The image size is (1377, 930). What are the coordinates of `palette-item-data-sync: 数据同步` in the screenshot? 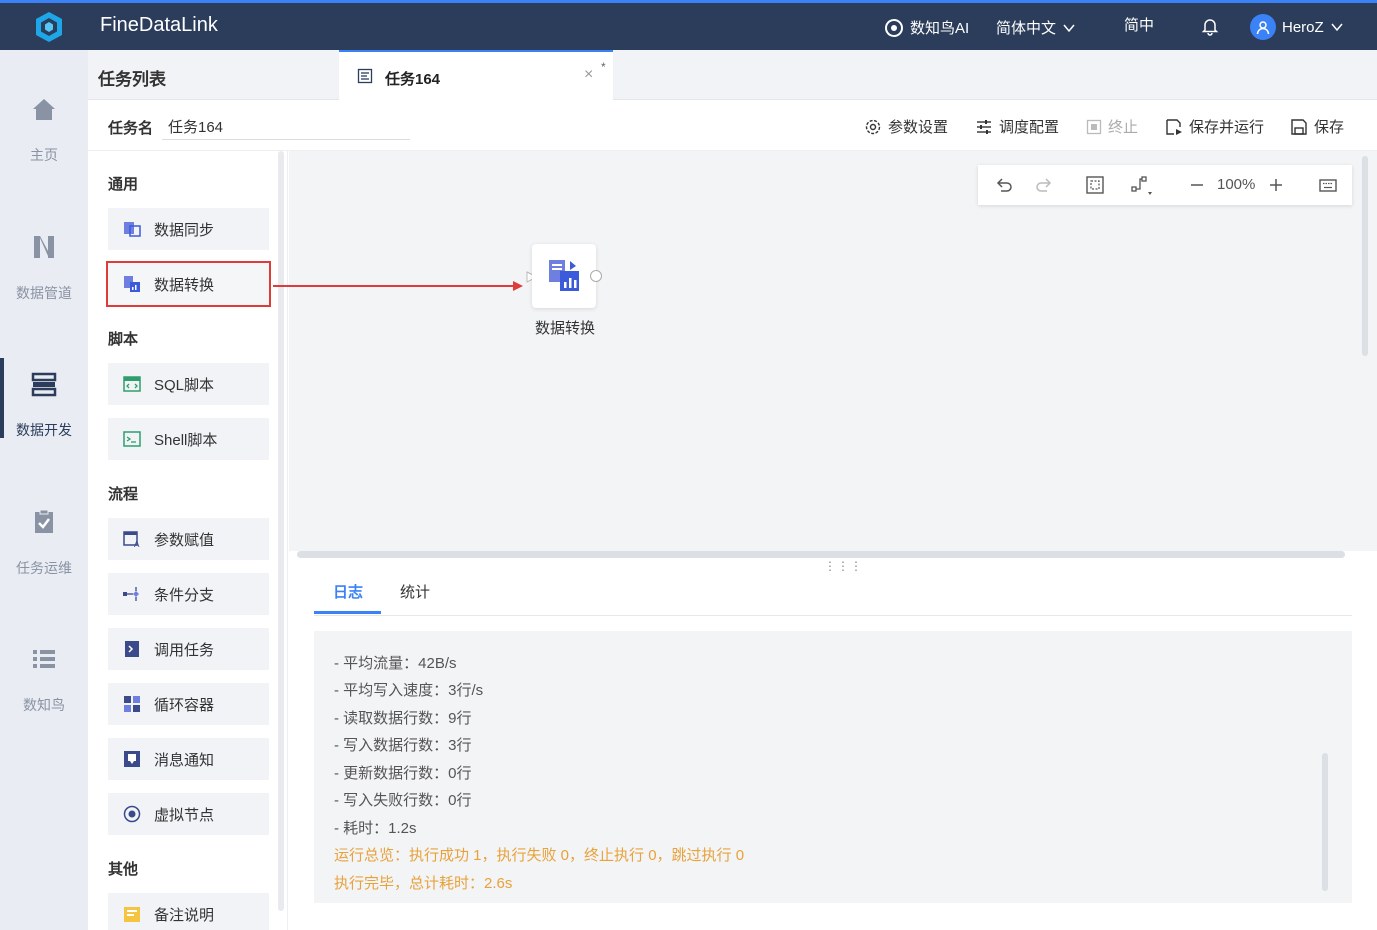 It's located at (188, 229).